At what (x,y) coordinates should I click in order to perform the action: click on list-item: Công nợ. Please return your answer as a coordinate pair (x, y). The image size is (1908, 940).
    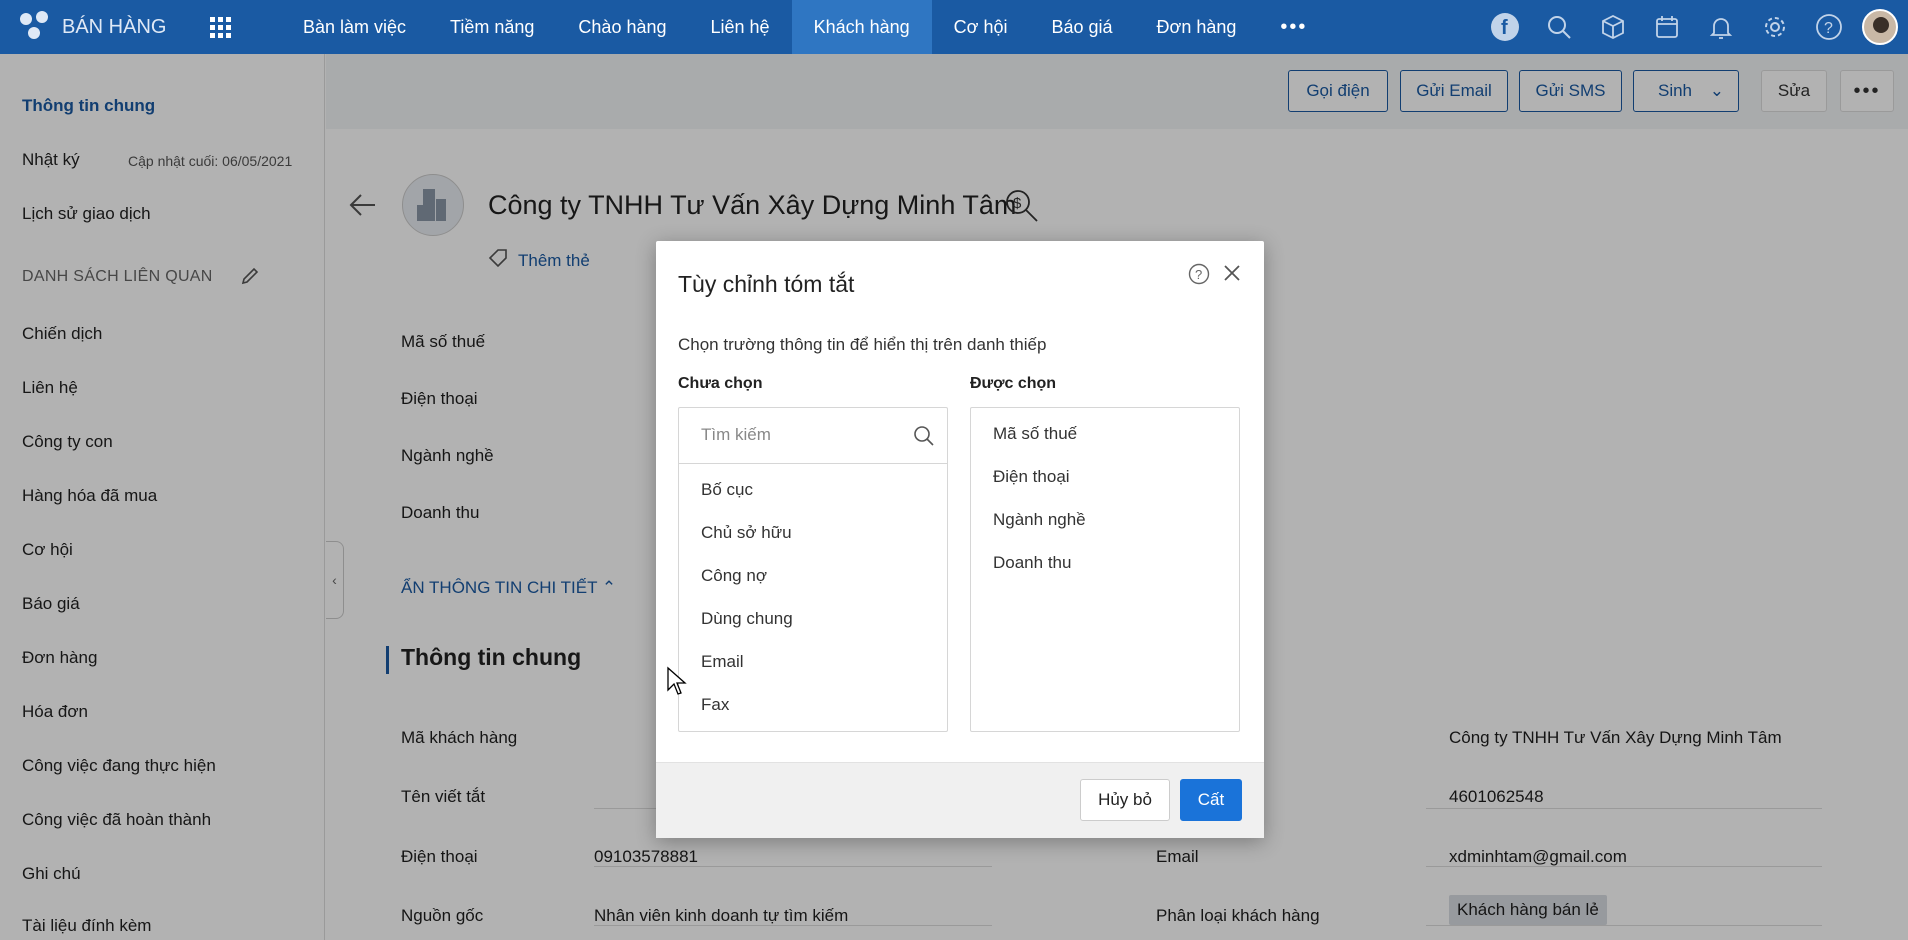
    Looking at the image, I should click on (734, 576).